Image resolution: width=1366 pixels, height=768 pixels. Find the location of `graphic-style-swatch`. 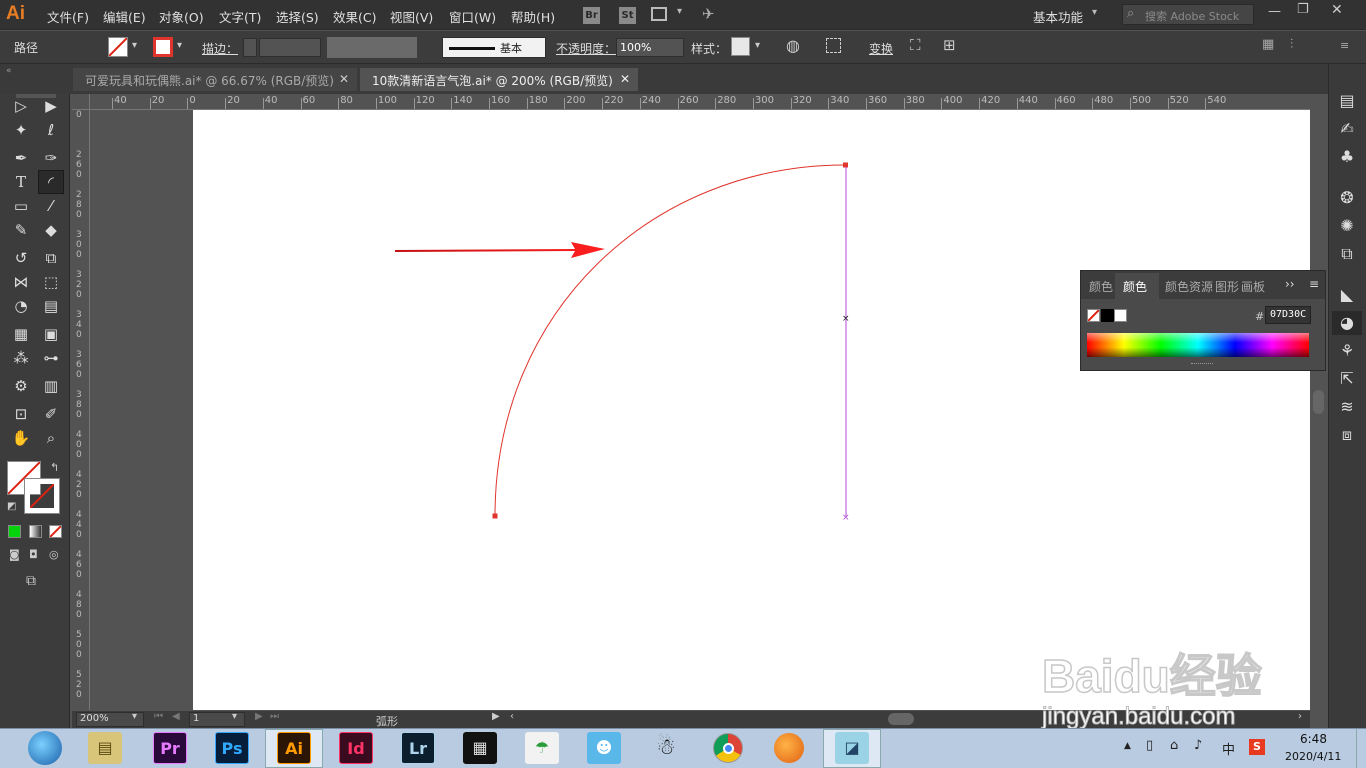

graphic-style-swatch is located at coordinates (740, 46).